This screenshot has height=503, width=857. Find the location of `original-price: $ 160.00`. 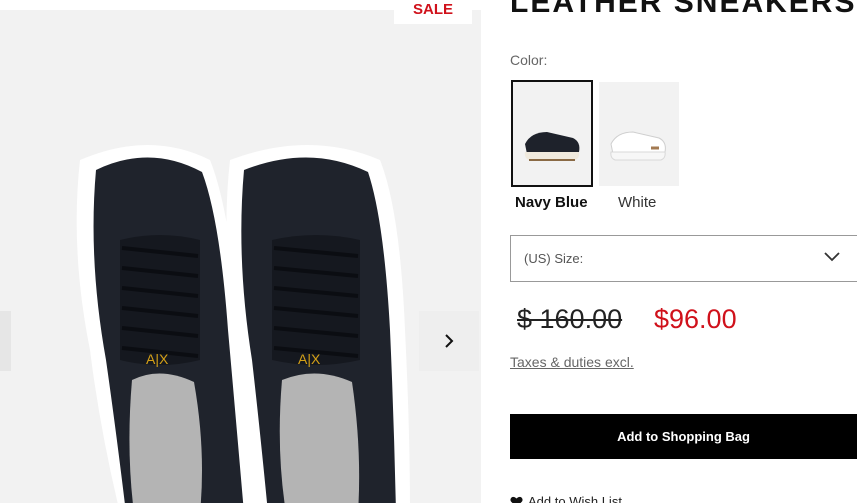

original-price: $ 160.00 is located at coordinates (570, 319).